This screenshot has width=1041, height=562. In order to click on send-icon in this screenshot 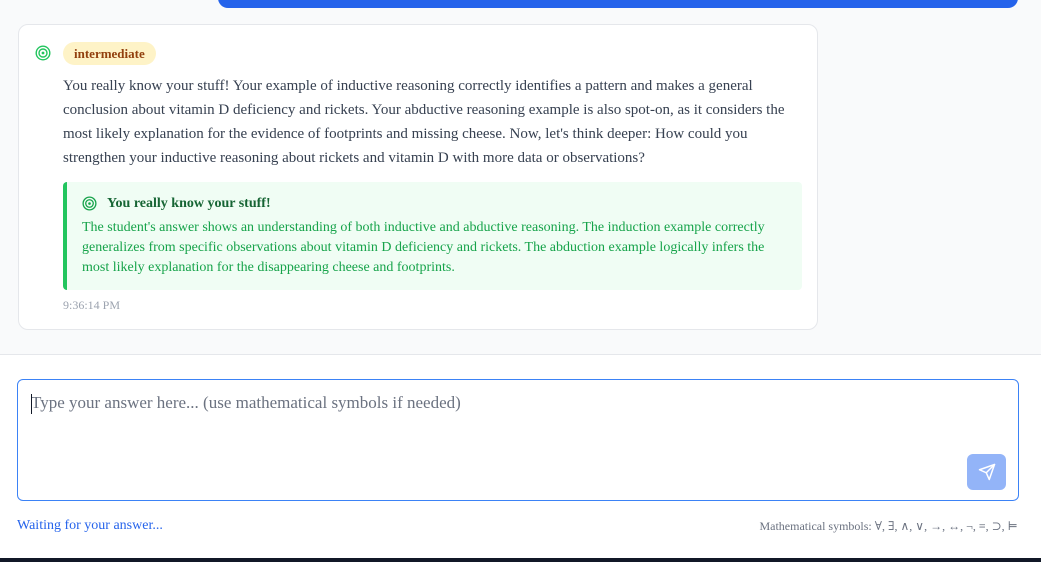, I will do `click(986, 472)`.